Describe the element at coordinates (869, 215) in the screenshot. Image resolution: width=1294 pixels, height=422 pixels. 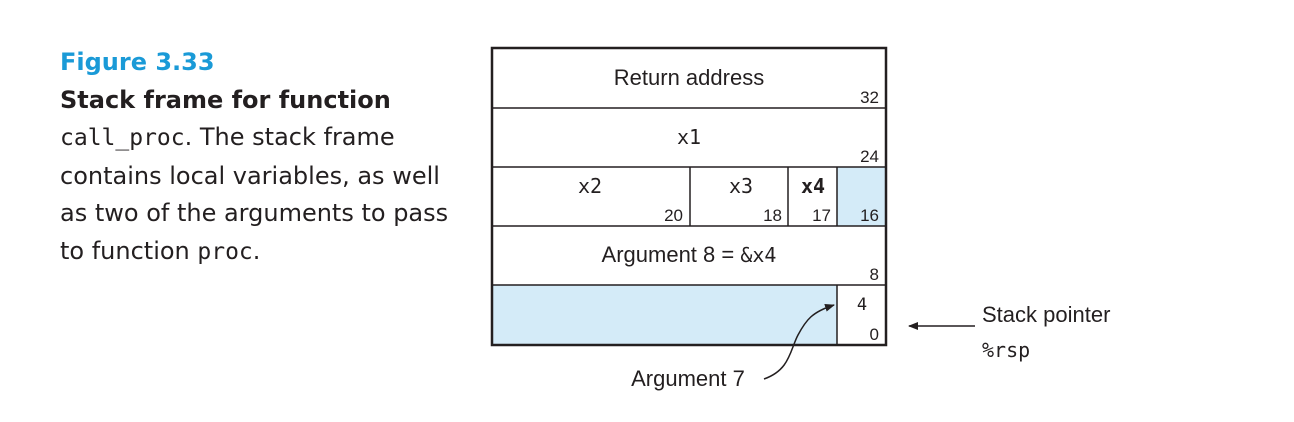
I see `offset-16: 16` at that location.